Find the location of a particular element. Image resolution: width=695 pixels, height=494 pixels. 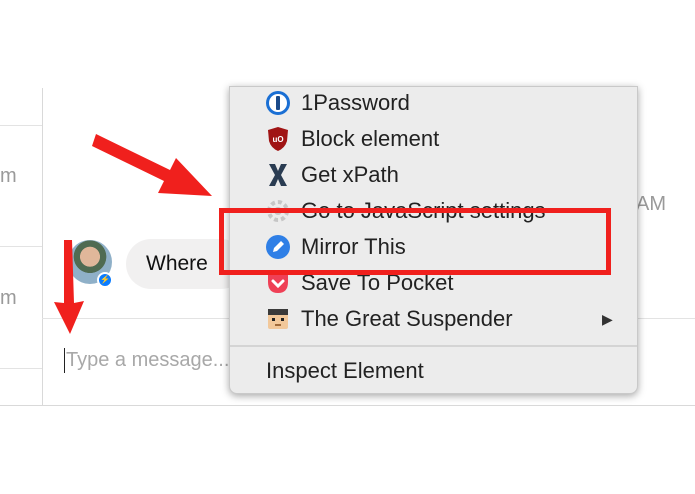

menu-item-get-xpath: Get xPath is located at coordinates (433, 177).